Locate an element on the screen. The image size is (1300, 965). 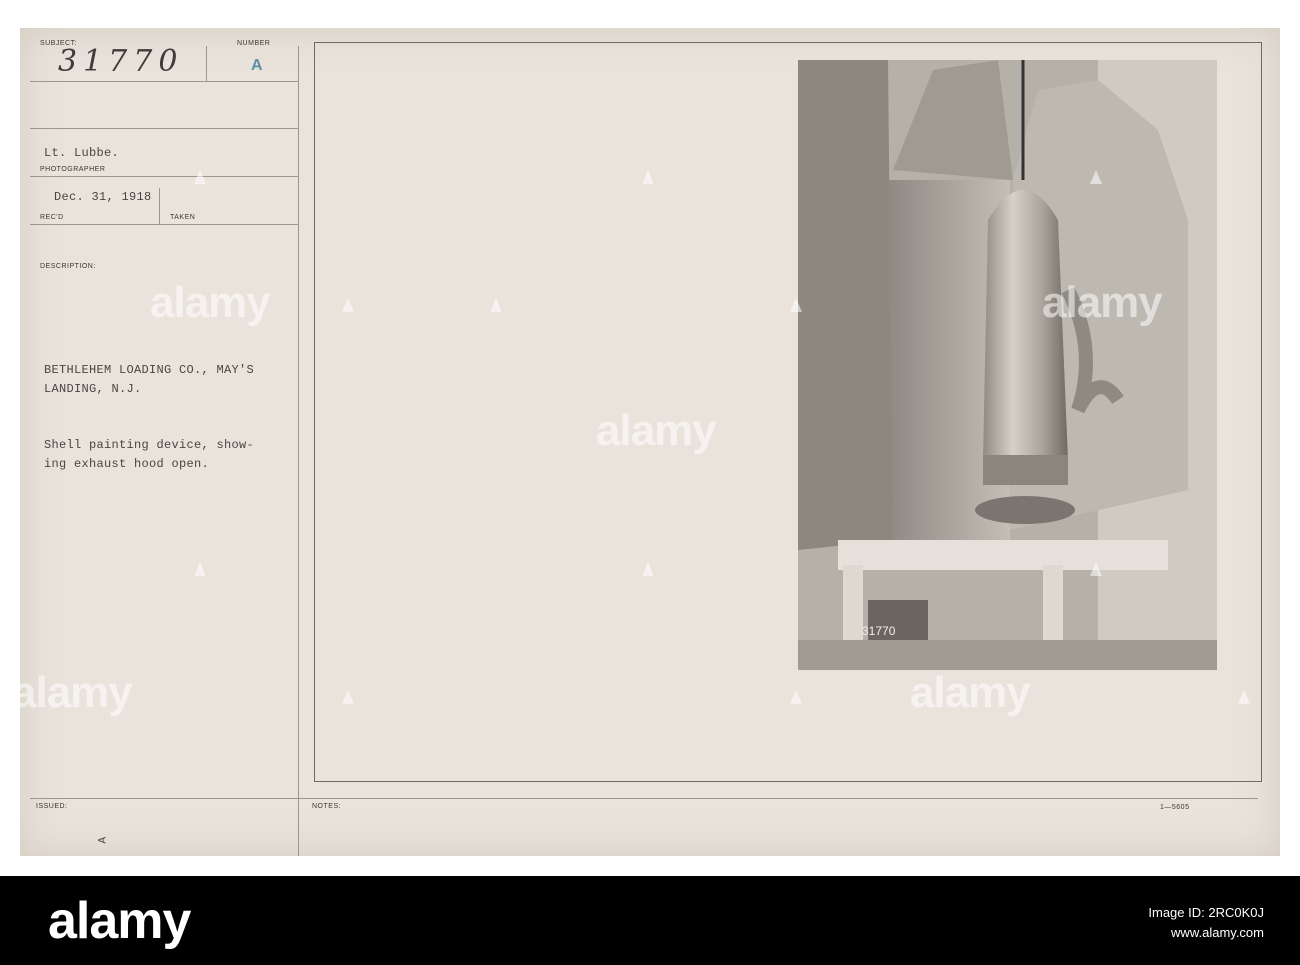
footer-bar is located at coordinates (650, 920).